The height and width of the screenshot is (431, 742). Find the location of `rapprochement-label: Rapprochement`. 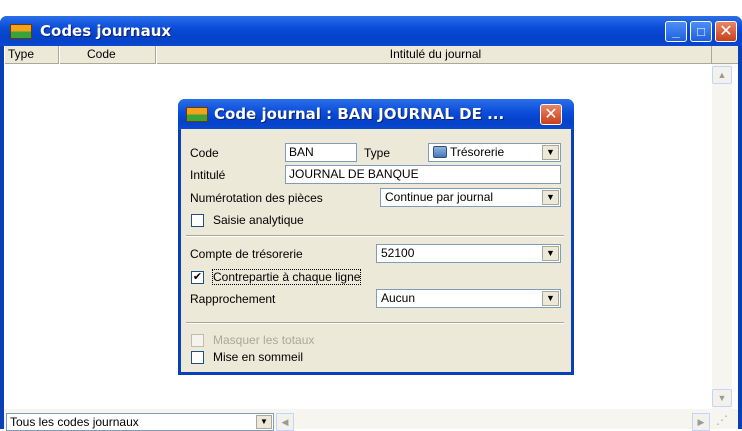

rapprochement-label: Rapprochement is located at coordinates (233, 299).